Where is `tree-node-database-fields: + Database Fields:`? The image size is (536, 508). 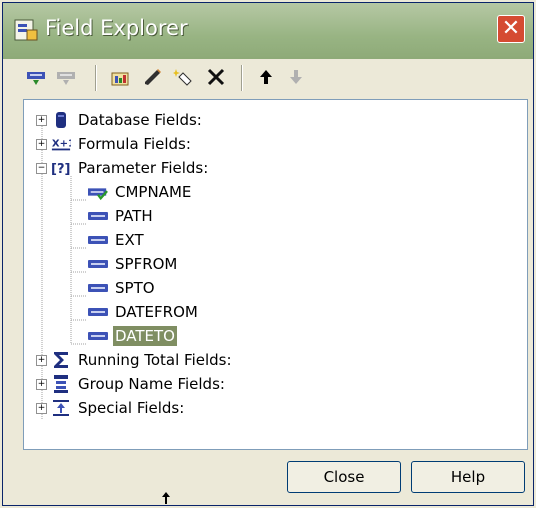
tree-node-database-fields: + Database Fields: is located at coordinates (120, 120).